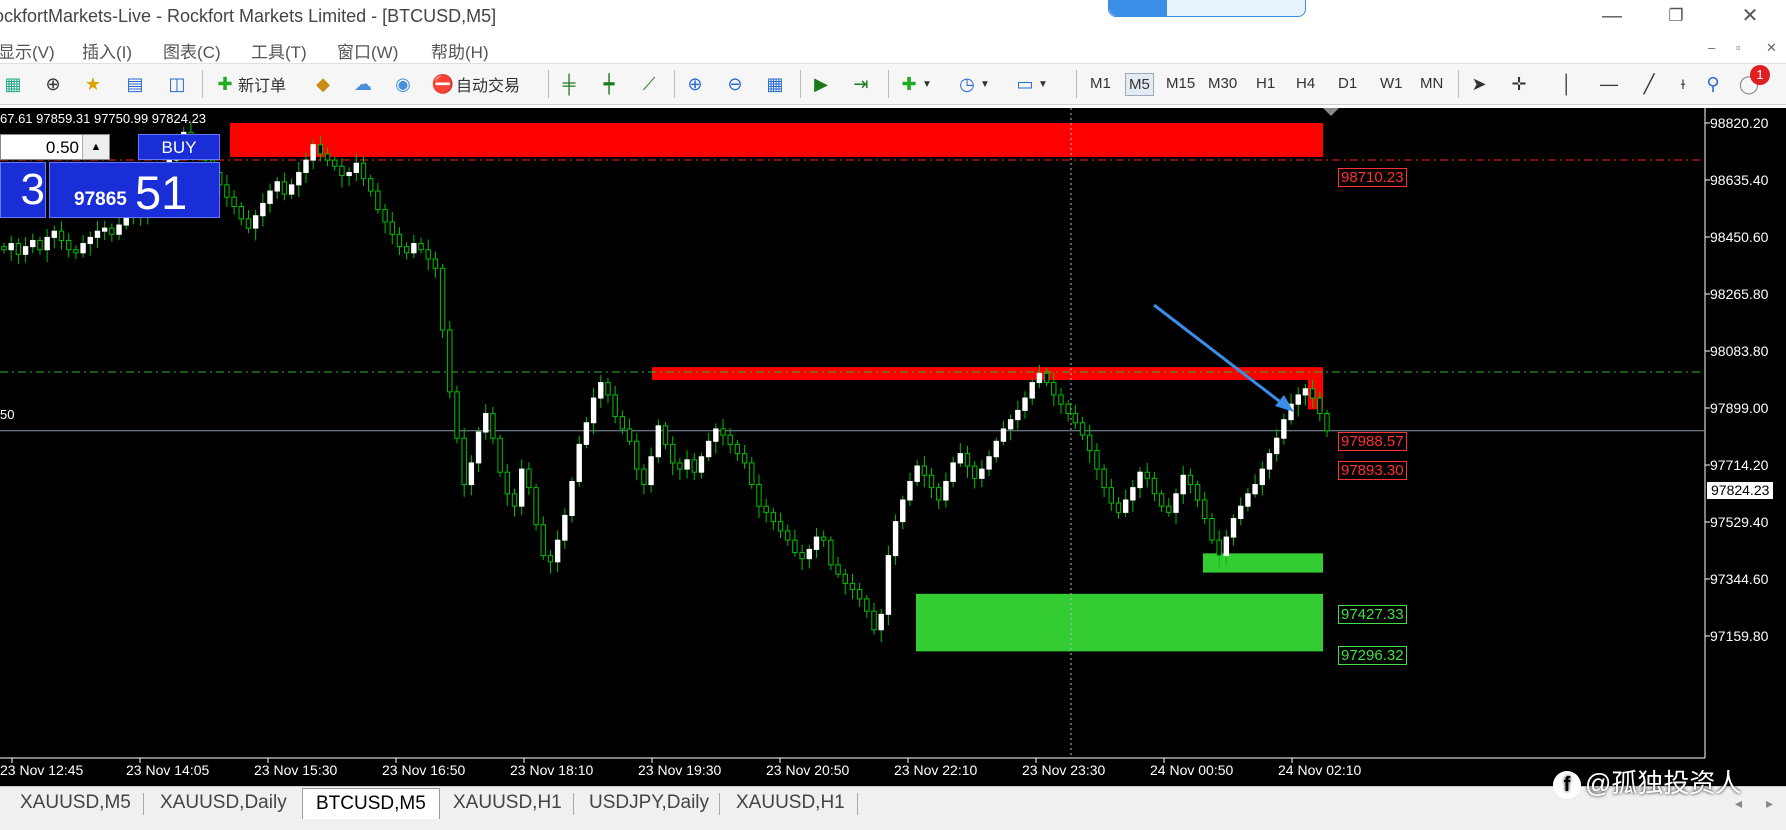 The height and width of the screenshot is (830, 1786). Describe the element at coordinates (1372, 614) in the screenshot. I see `price-level-label: 97427.33` at that location.